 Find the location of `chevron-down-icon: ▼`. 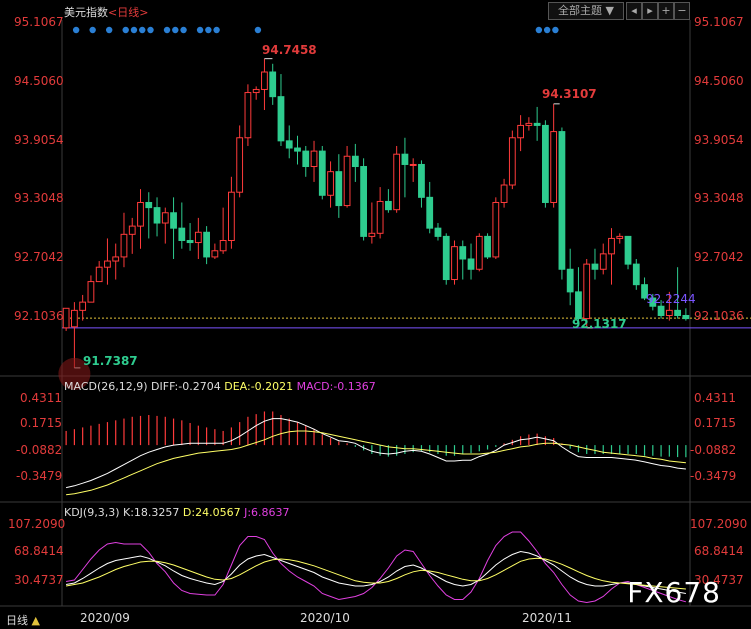

chevron-down-icon: ▼ is located at coordinates (609, 10).